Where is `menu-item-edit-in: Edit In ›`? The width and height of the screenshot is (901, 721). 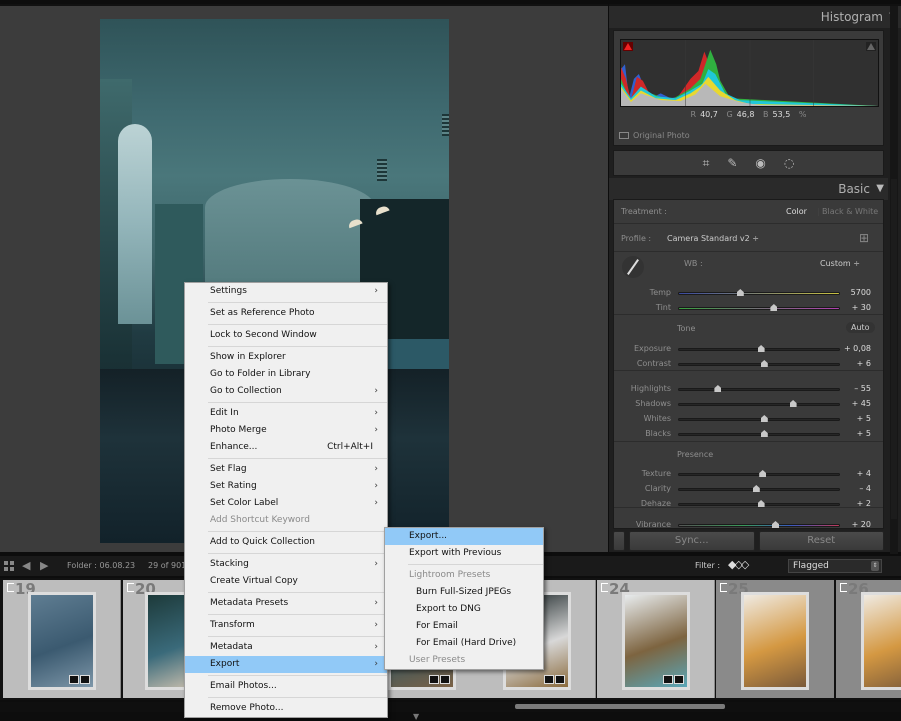
menu-item-edit-in: Edit In › is located at coordinates (286, 413).